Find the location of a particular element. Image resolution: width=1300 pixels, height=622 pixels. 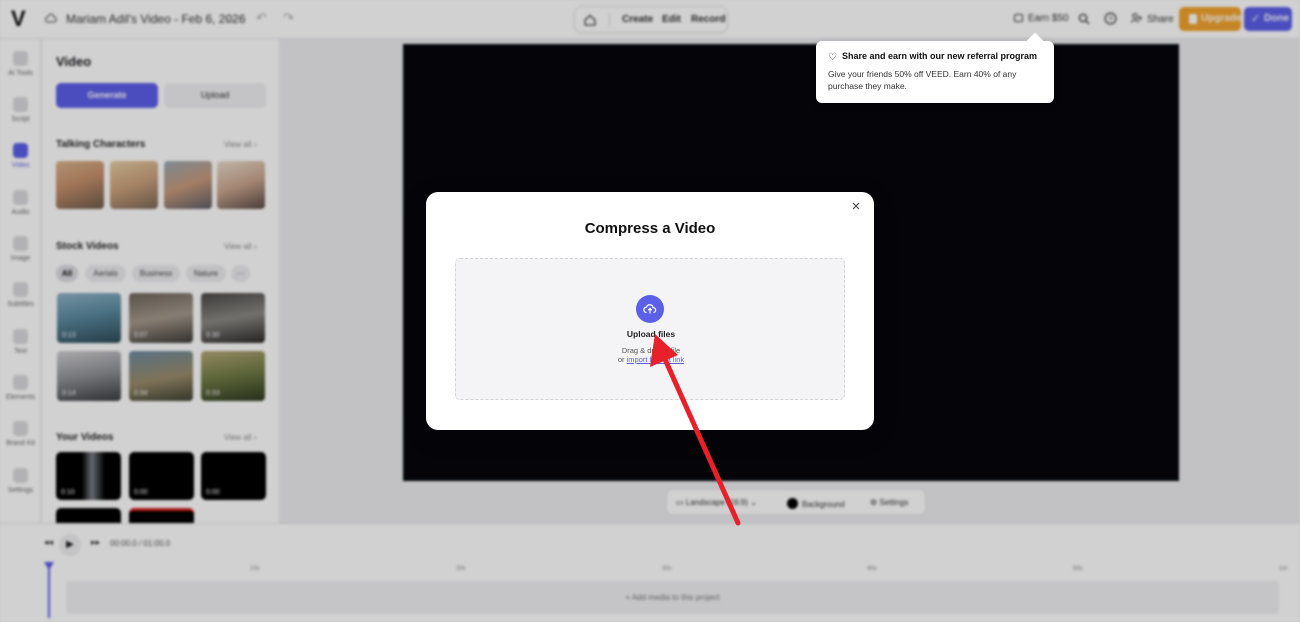

import-from-link: import from a link is located at coordinates (656, 359).